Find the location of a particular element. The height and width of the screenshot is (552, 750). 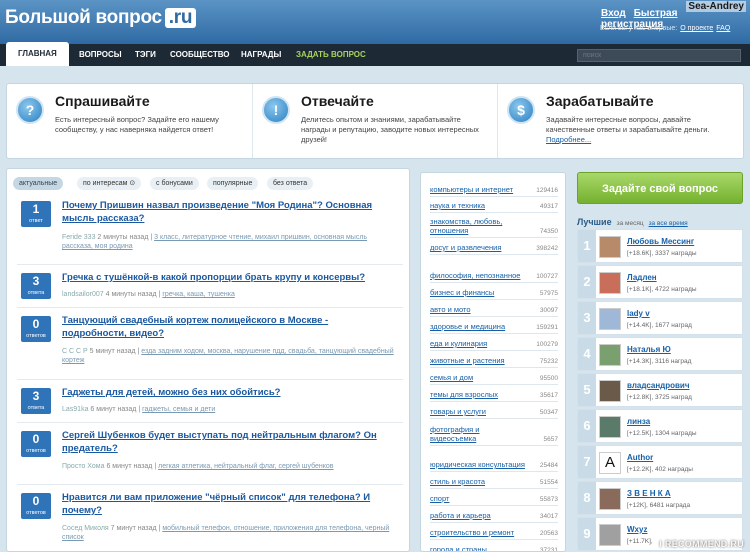

question-author: Feride 333 is located at coordinates (78, 237).